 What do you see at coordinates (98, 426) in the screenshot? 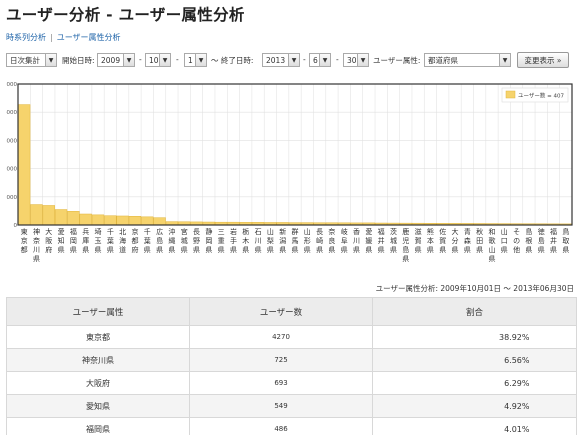
I see `row-attribute: 福岡県` at bounding box center [98, 426].